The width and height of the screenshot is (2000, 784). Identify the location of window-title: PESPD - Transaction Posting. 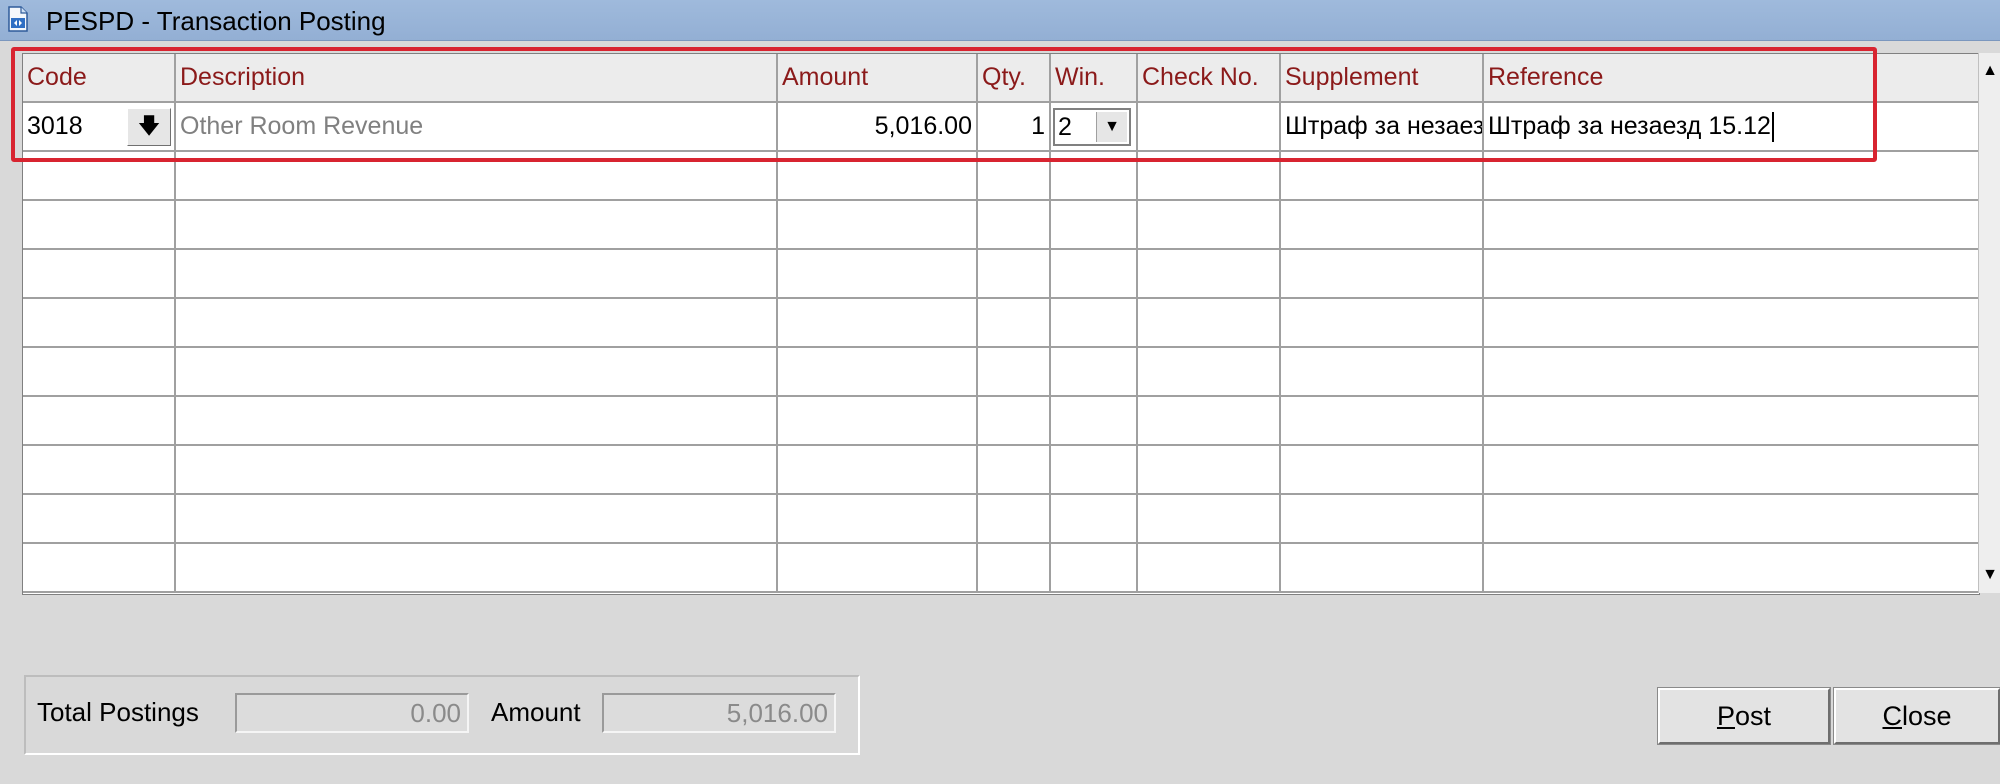
(216, 21).